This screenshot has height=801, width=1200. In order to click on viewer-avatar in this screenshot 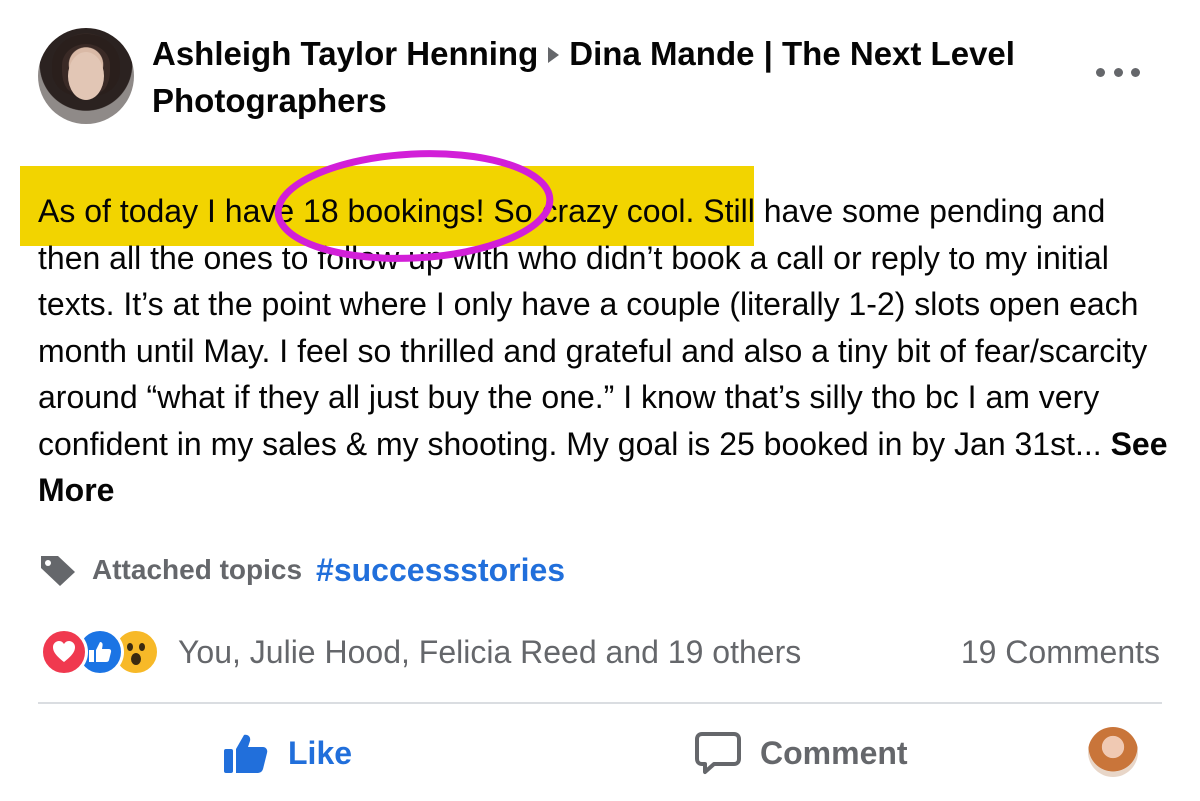, I will do `click(1113, 752)`.